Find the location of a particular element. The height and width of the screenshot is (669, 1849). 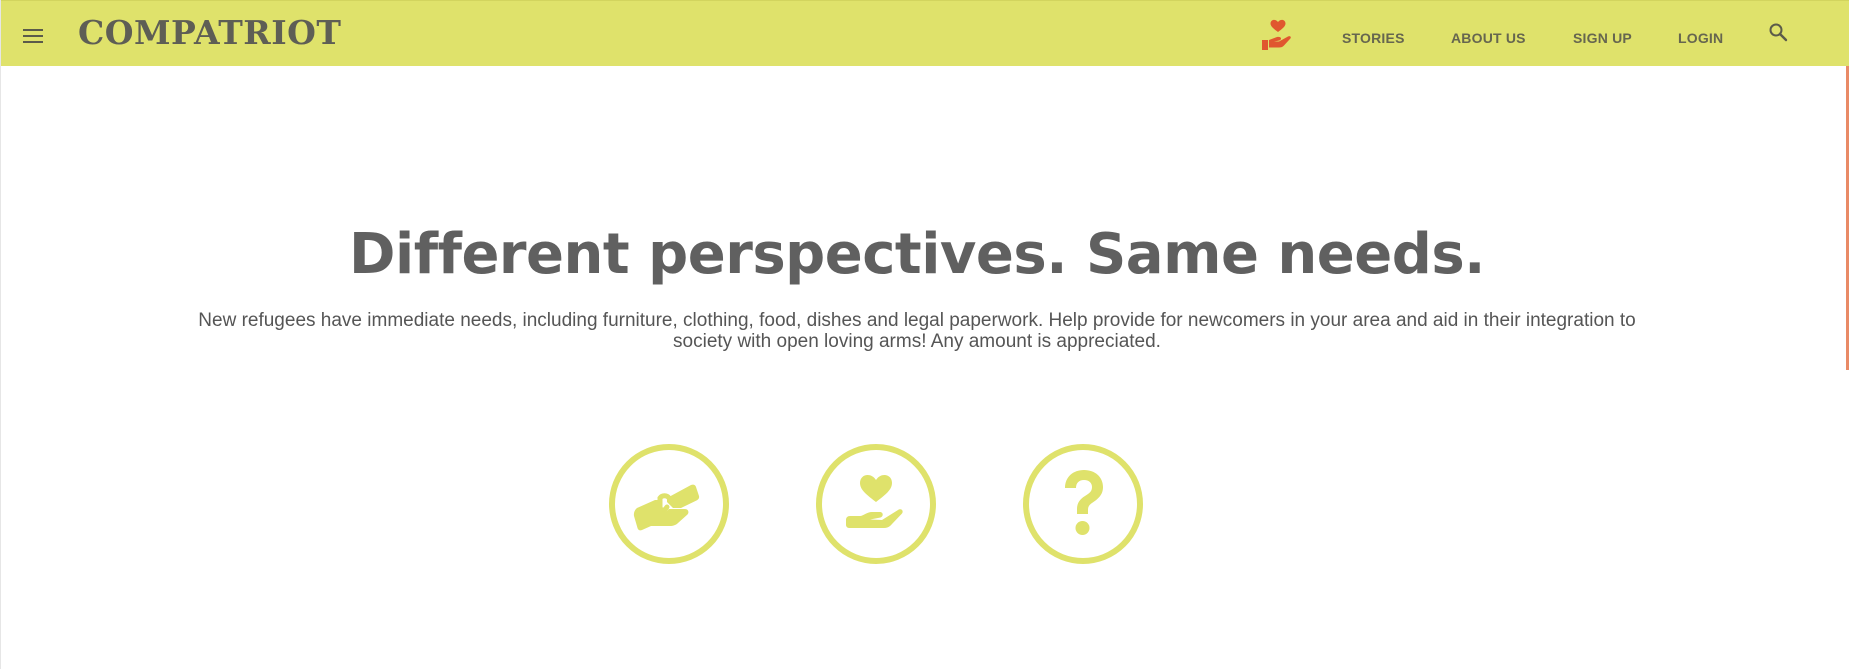

nav-link-login: LOGIN is located at coordinates (1700, 38).